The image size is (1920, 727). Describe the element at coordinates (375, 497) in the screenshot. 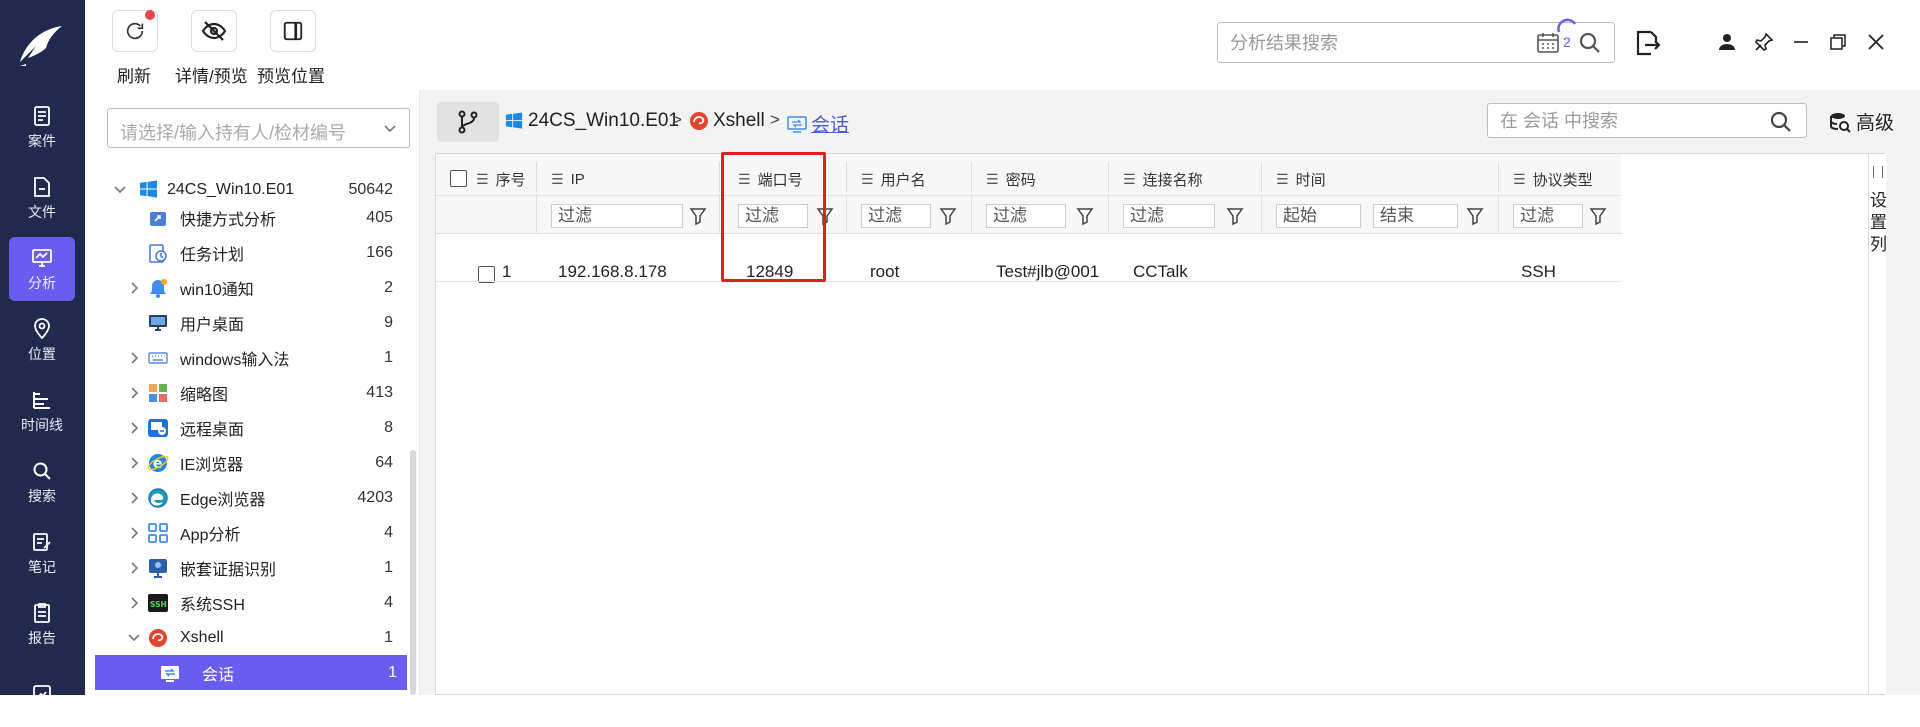

I see `tree-item-count: 4203` at that location.